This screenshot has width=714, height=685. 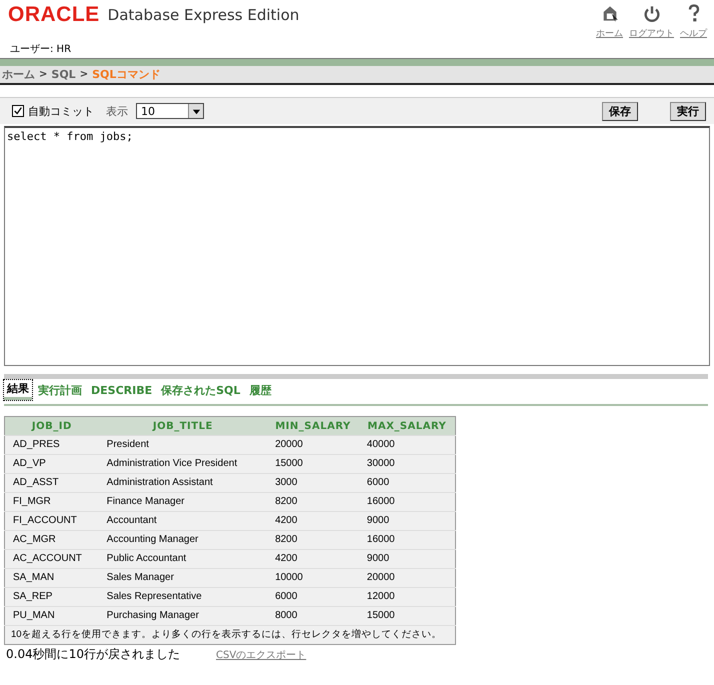 I want to click on user-label: ユーザー: HR, so click(x=40, y=50).